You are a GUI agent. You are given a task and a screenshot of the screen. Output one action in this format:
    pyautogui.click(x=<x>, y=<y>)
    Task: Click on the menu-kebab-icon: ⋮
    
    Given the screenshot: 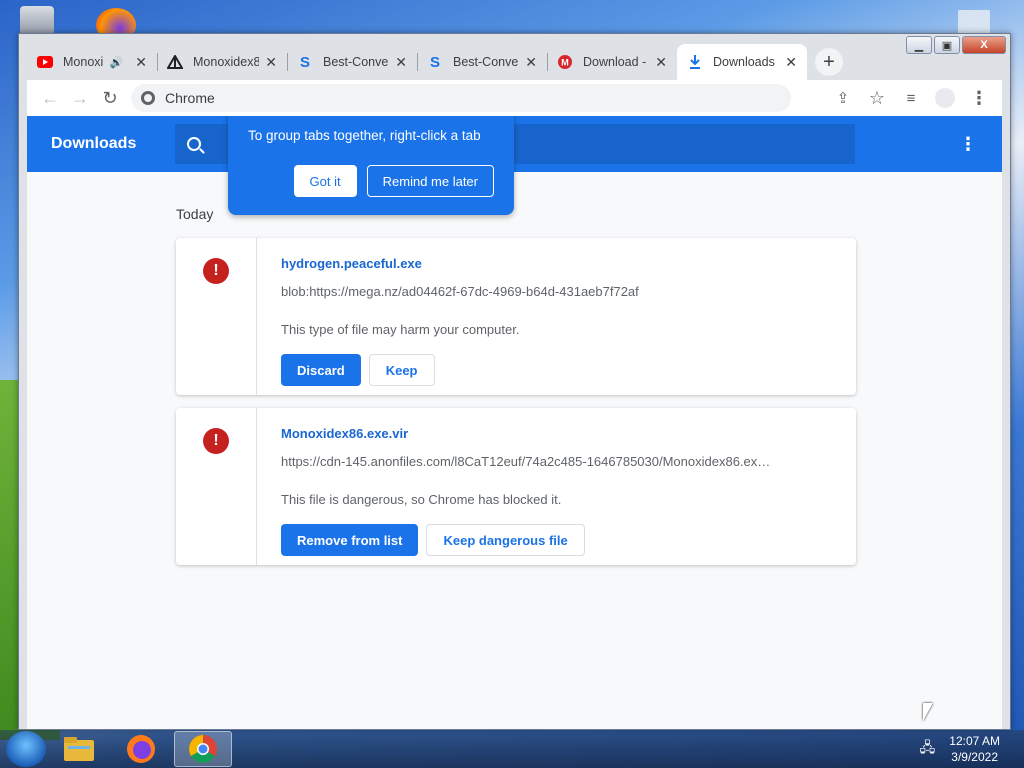 What is the action you would take?
    pyautogui.click(x=979, y=98)
    